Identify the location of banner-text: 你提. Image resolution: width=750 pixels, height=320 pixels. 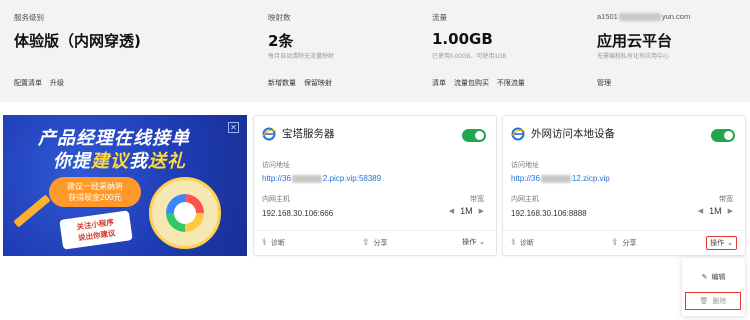
(72, 161).